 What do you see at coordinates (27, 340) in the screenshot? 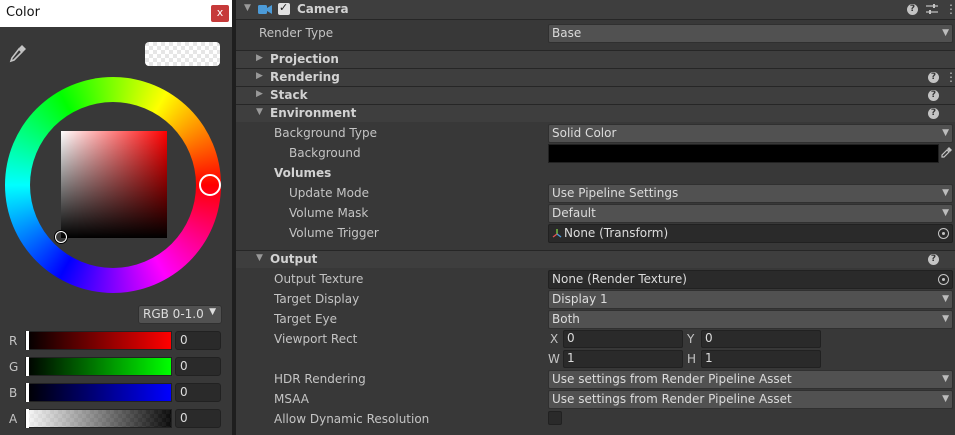
I see `channel-r-handle` at bounding box center [27, 340].